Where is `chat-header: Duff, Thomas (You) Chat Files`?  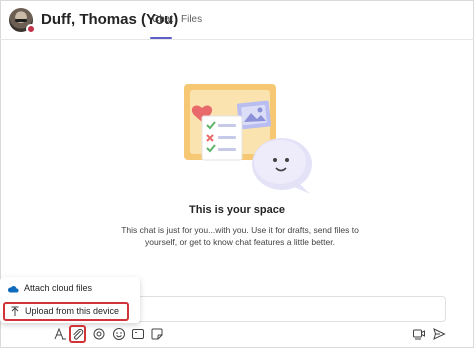 chat-header: Duff, Thomas (You) Chat Files is located at coordinates (237, 20).